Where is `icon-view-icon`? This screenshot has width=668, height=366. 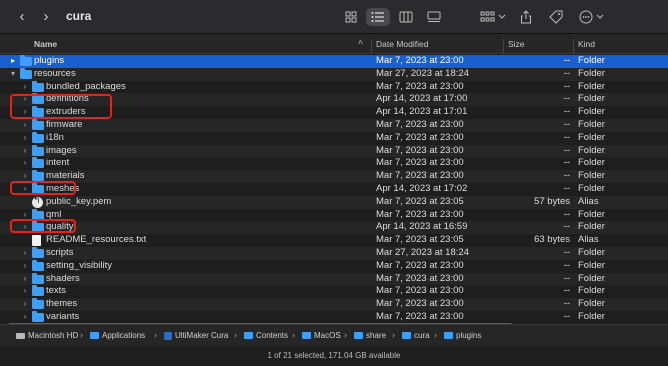 icon-view-icon is located at coordinates (351, 17).